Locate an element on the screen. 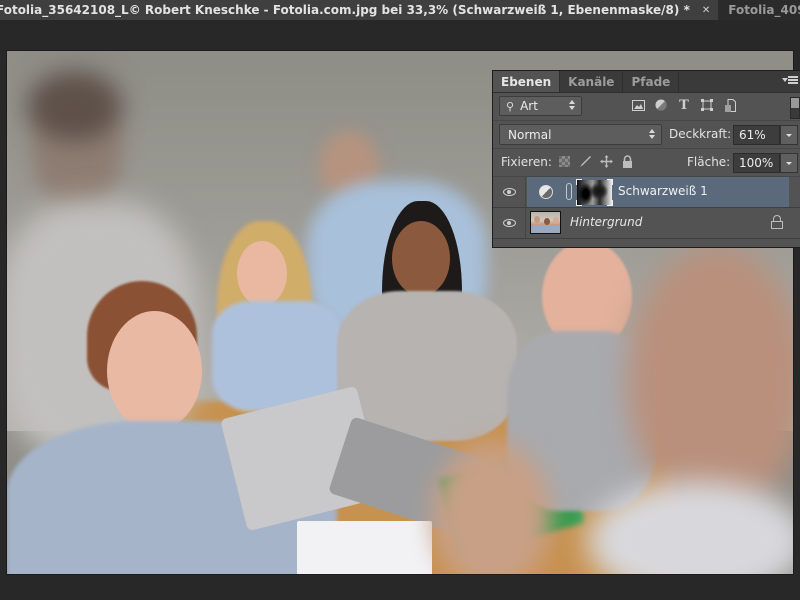  lock-all-icon is located at coordinates (627, 161).